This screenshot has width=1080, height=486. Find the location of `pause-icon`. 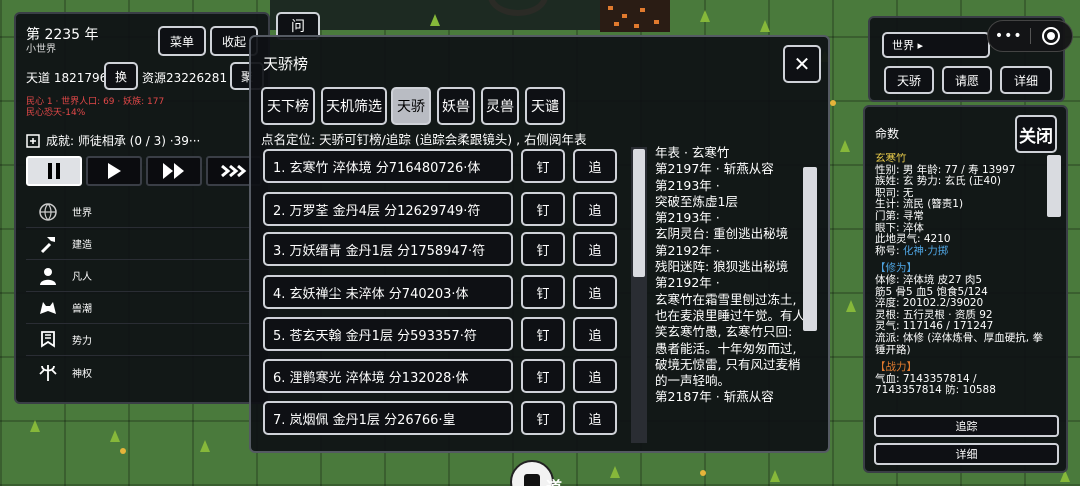

pause-icon is located at coordinates (54, 171).